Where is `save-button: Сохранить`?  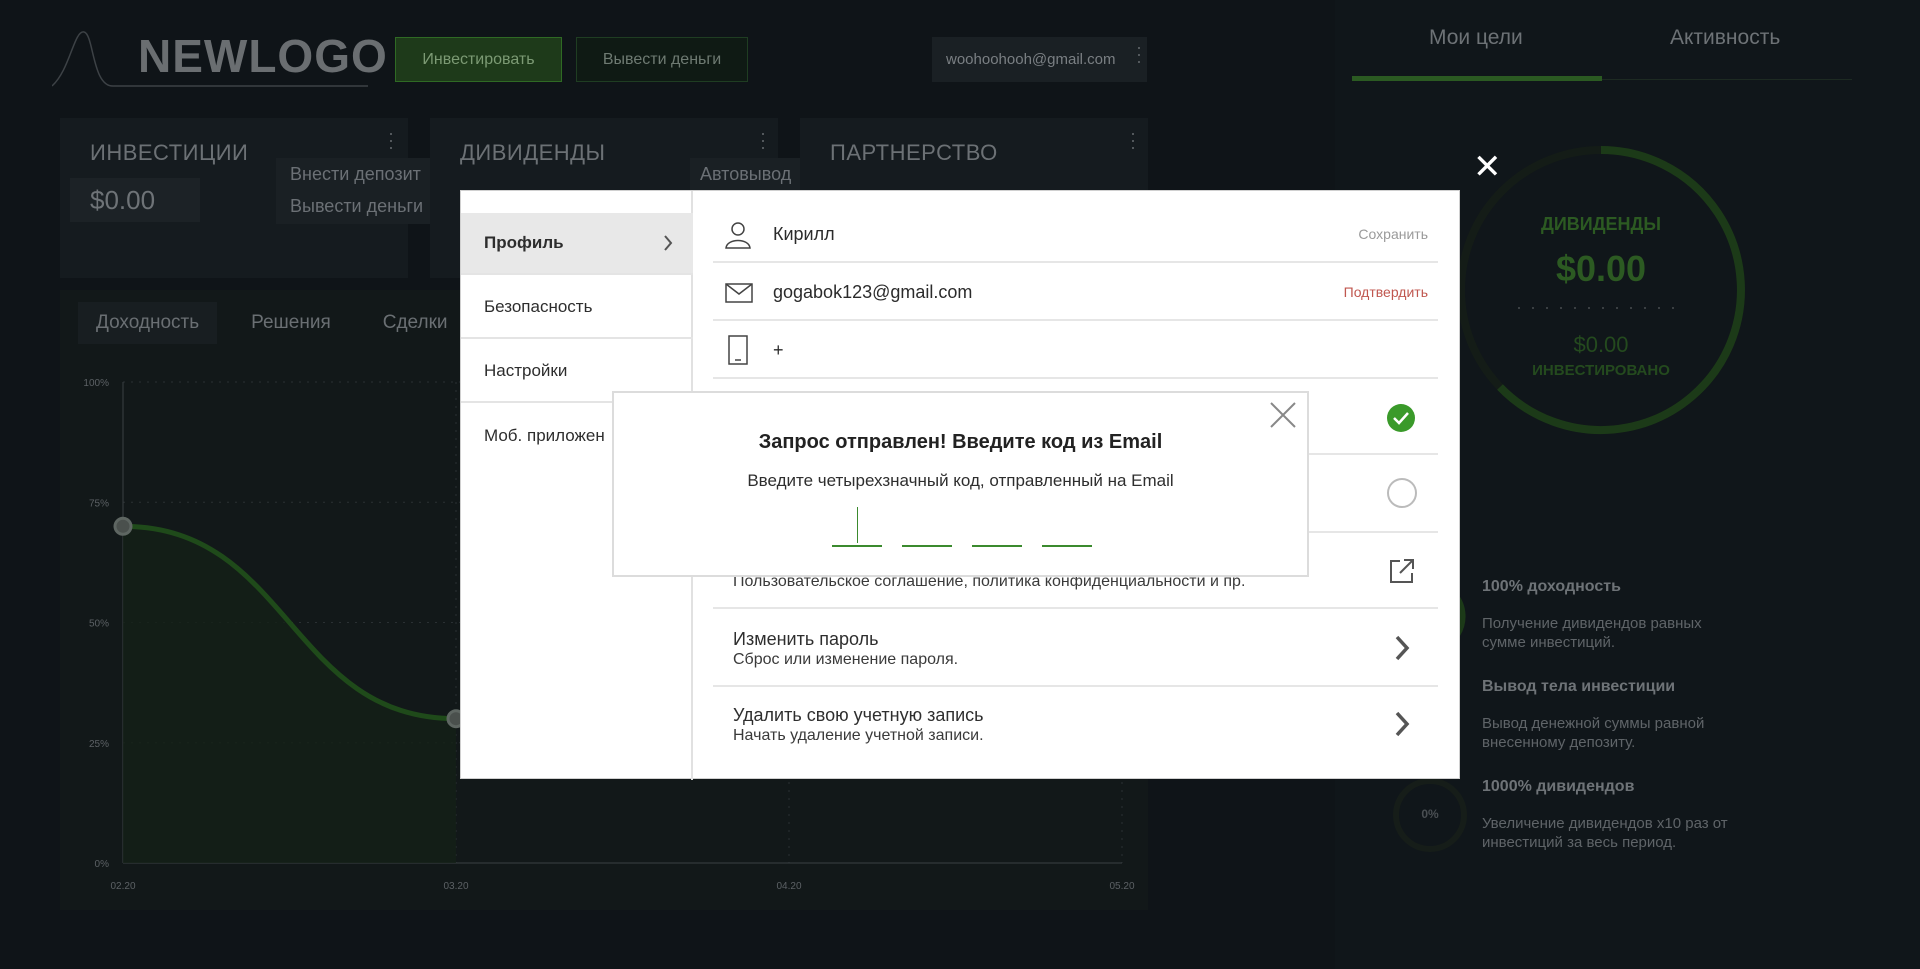
save-button: Сохранить is located at coordinates (1393, 234).